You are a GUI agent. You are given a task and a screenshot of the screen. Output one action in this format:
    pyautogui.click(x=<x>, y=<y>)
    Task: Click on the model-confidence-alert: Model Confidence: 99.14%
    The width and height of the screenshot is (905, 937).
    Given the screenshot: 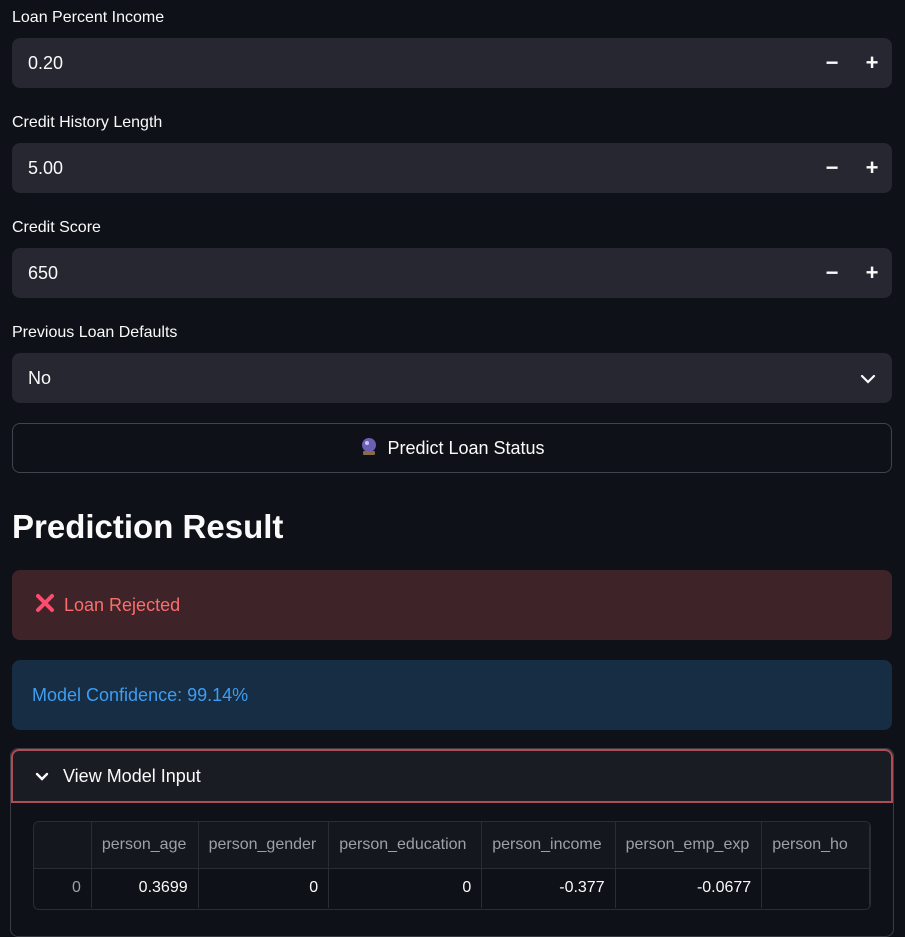 What is the action you would take?
    pyautogui.click(x=452, y=695)
    